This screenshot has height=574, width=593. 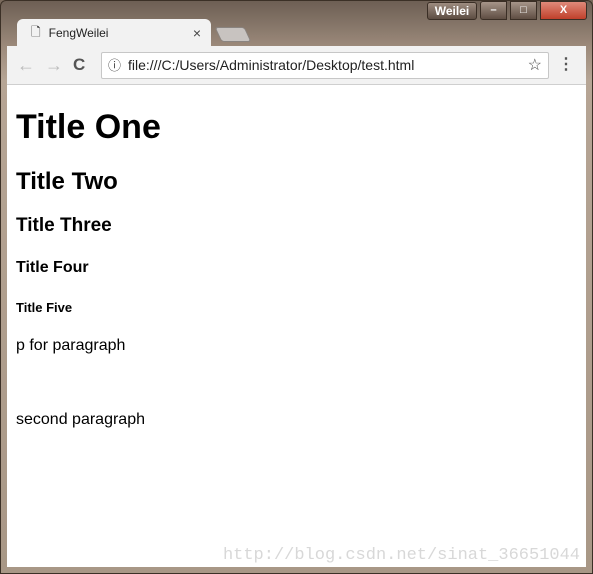 I want to click on forward-icon: →, so click(x=54, y=65).